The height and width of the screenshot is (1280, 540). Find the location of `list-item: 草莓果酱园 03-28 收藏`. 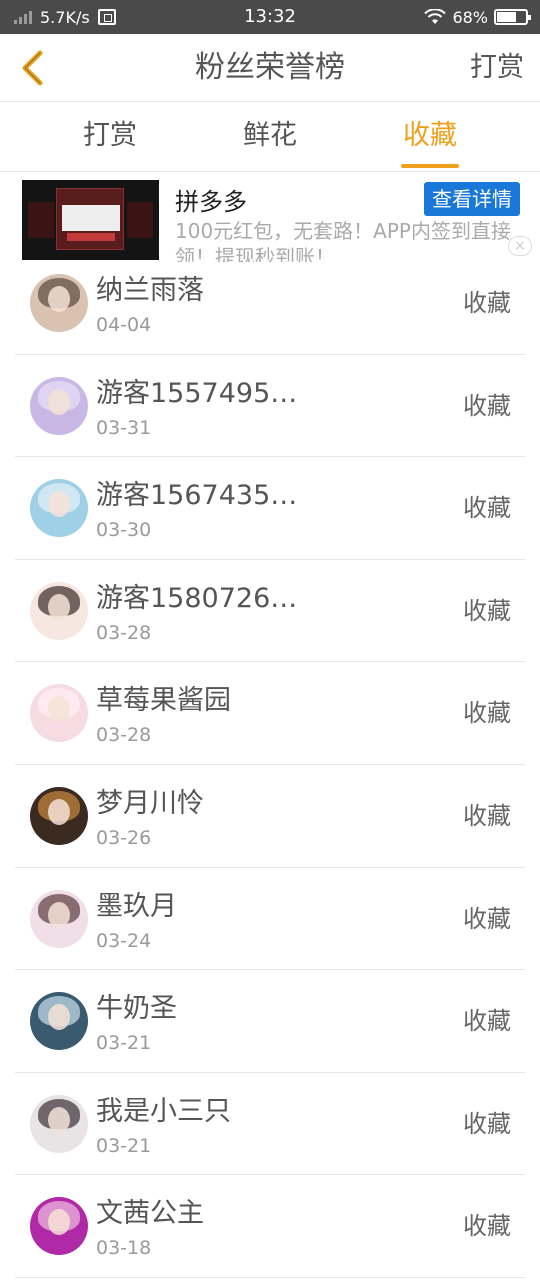

list-item: 草莓果酱园 03-28 收藏 is located at coordinates (270, 713).